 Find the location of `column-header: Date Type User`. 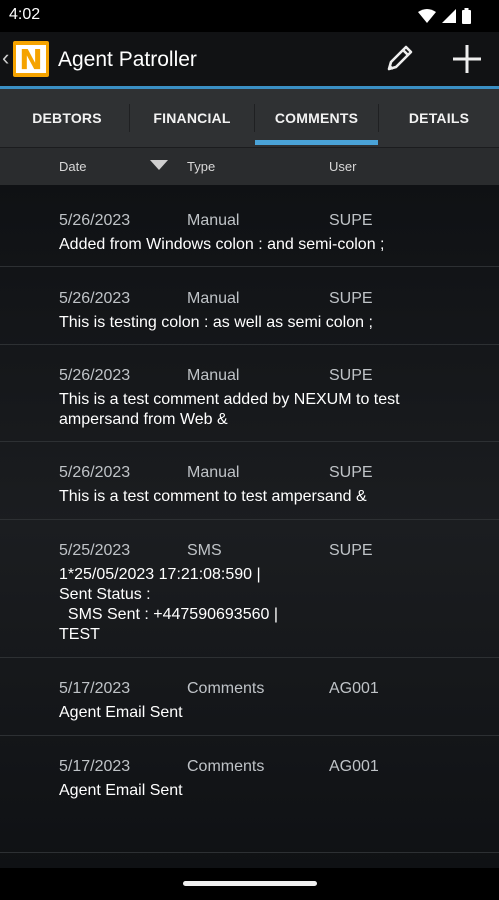

column-header: Date Type User is located at coordinates (249, 166).